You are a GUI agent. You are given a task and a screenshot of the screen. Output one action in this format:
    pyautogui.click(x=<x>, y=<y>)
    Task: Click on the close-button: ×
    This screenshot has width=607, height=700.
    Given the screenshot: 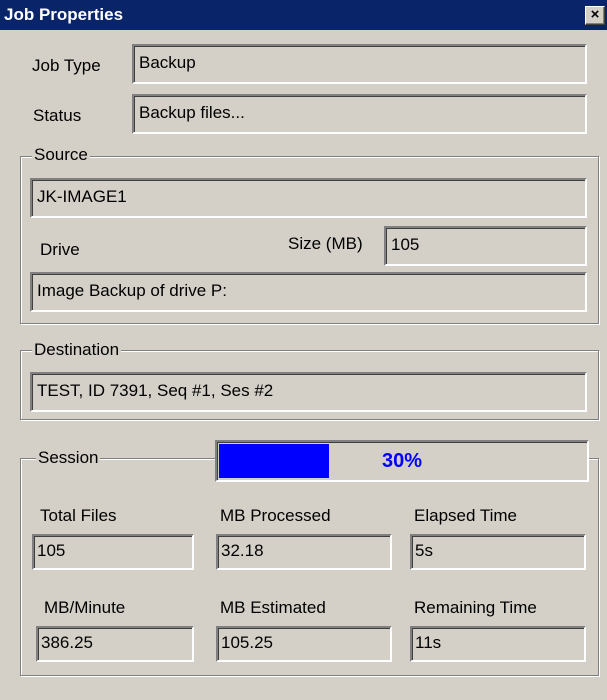 What is the action you would take?
    pyautogui.click(x=595, y=15)
    